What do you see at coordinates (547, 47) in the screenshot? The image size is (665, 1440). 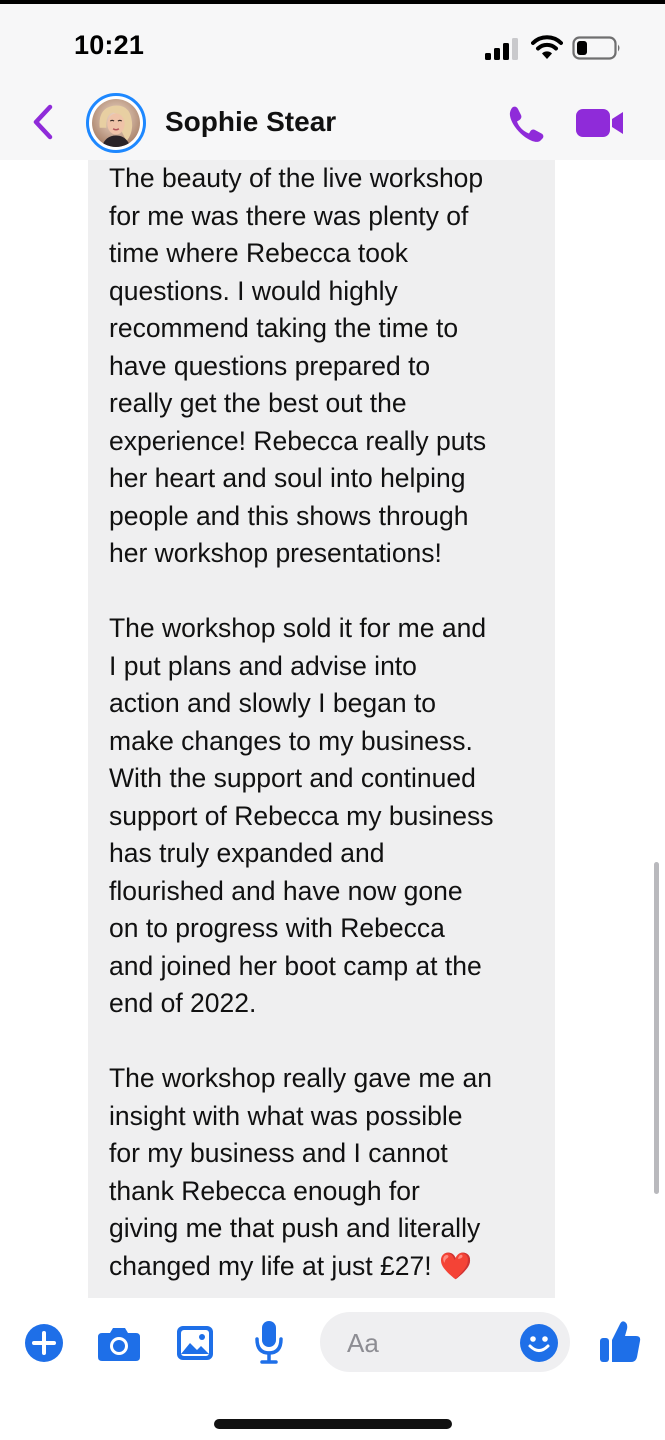 I see `wifi-icon` at bounding box center [547, 47].